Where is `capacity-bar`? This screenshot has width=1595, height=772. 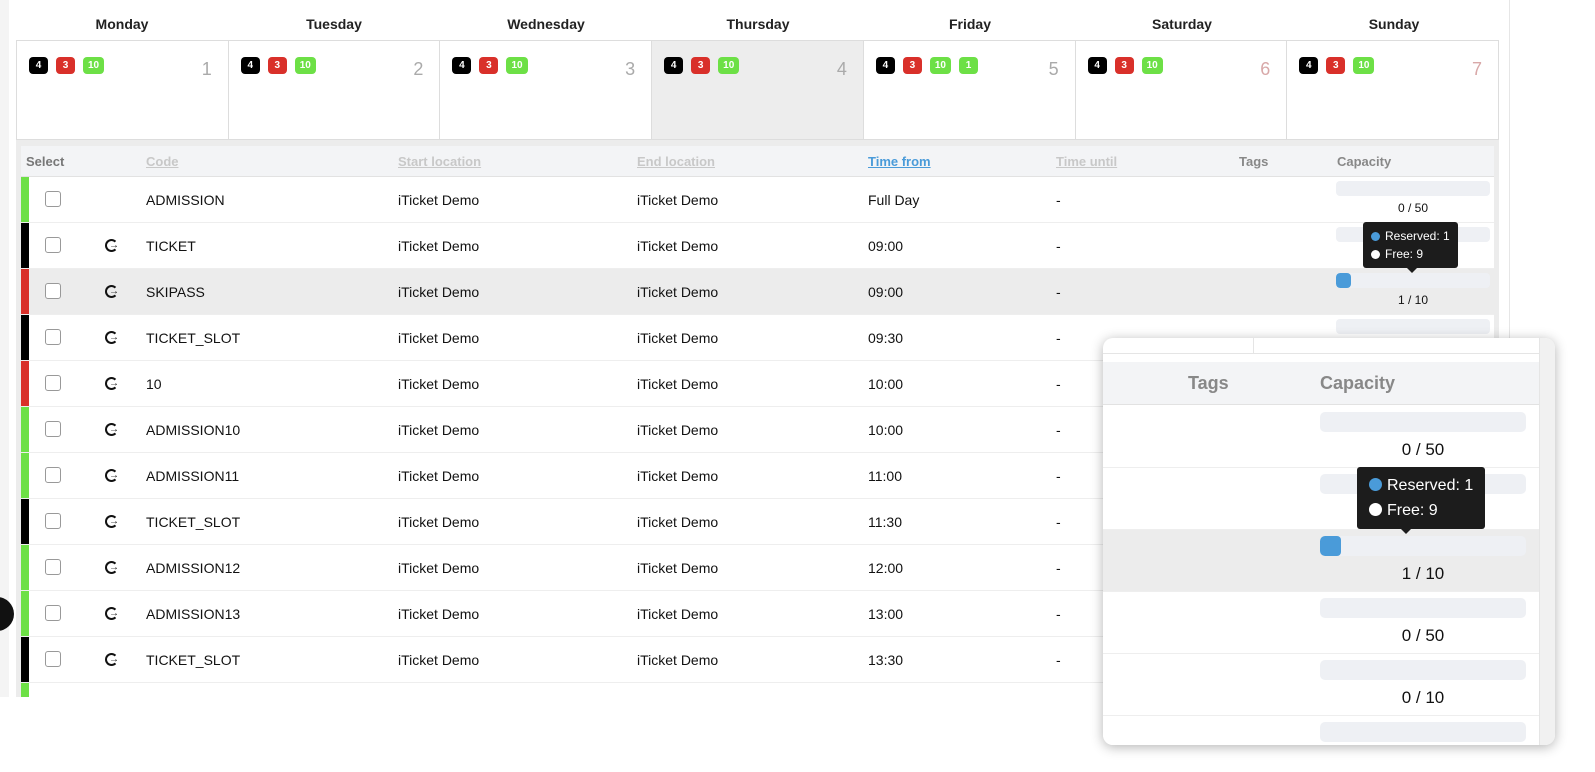
capacity-bar is located at coordinates (1413, 280).